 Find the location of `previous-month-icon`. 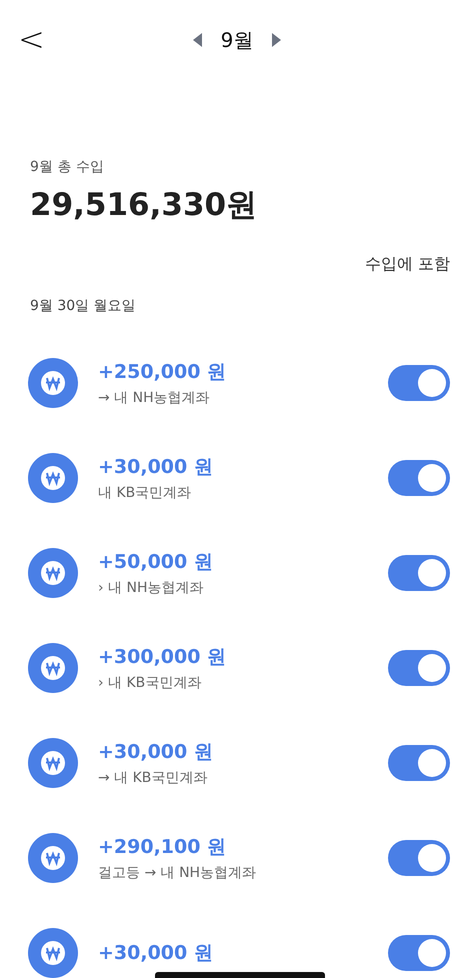

previous-month-icon is located at coordinates (197, 40).